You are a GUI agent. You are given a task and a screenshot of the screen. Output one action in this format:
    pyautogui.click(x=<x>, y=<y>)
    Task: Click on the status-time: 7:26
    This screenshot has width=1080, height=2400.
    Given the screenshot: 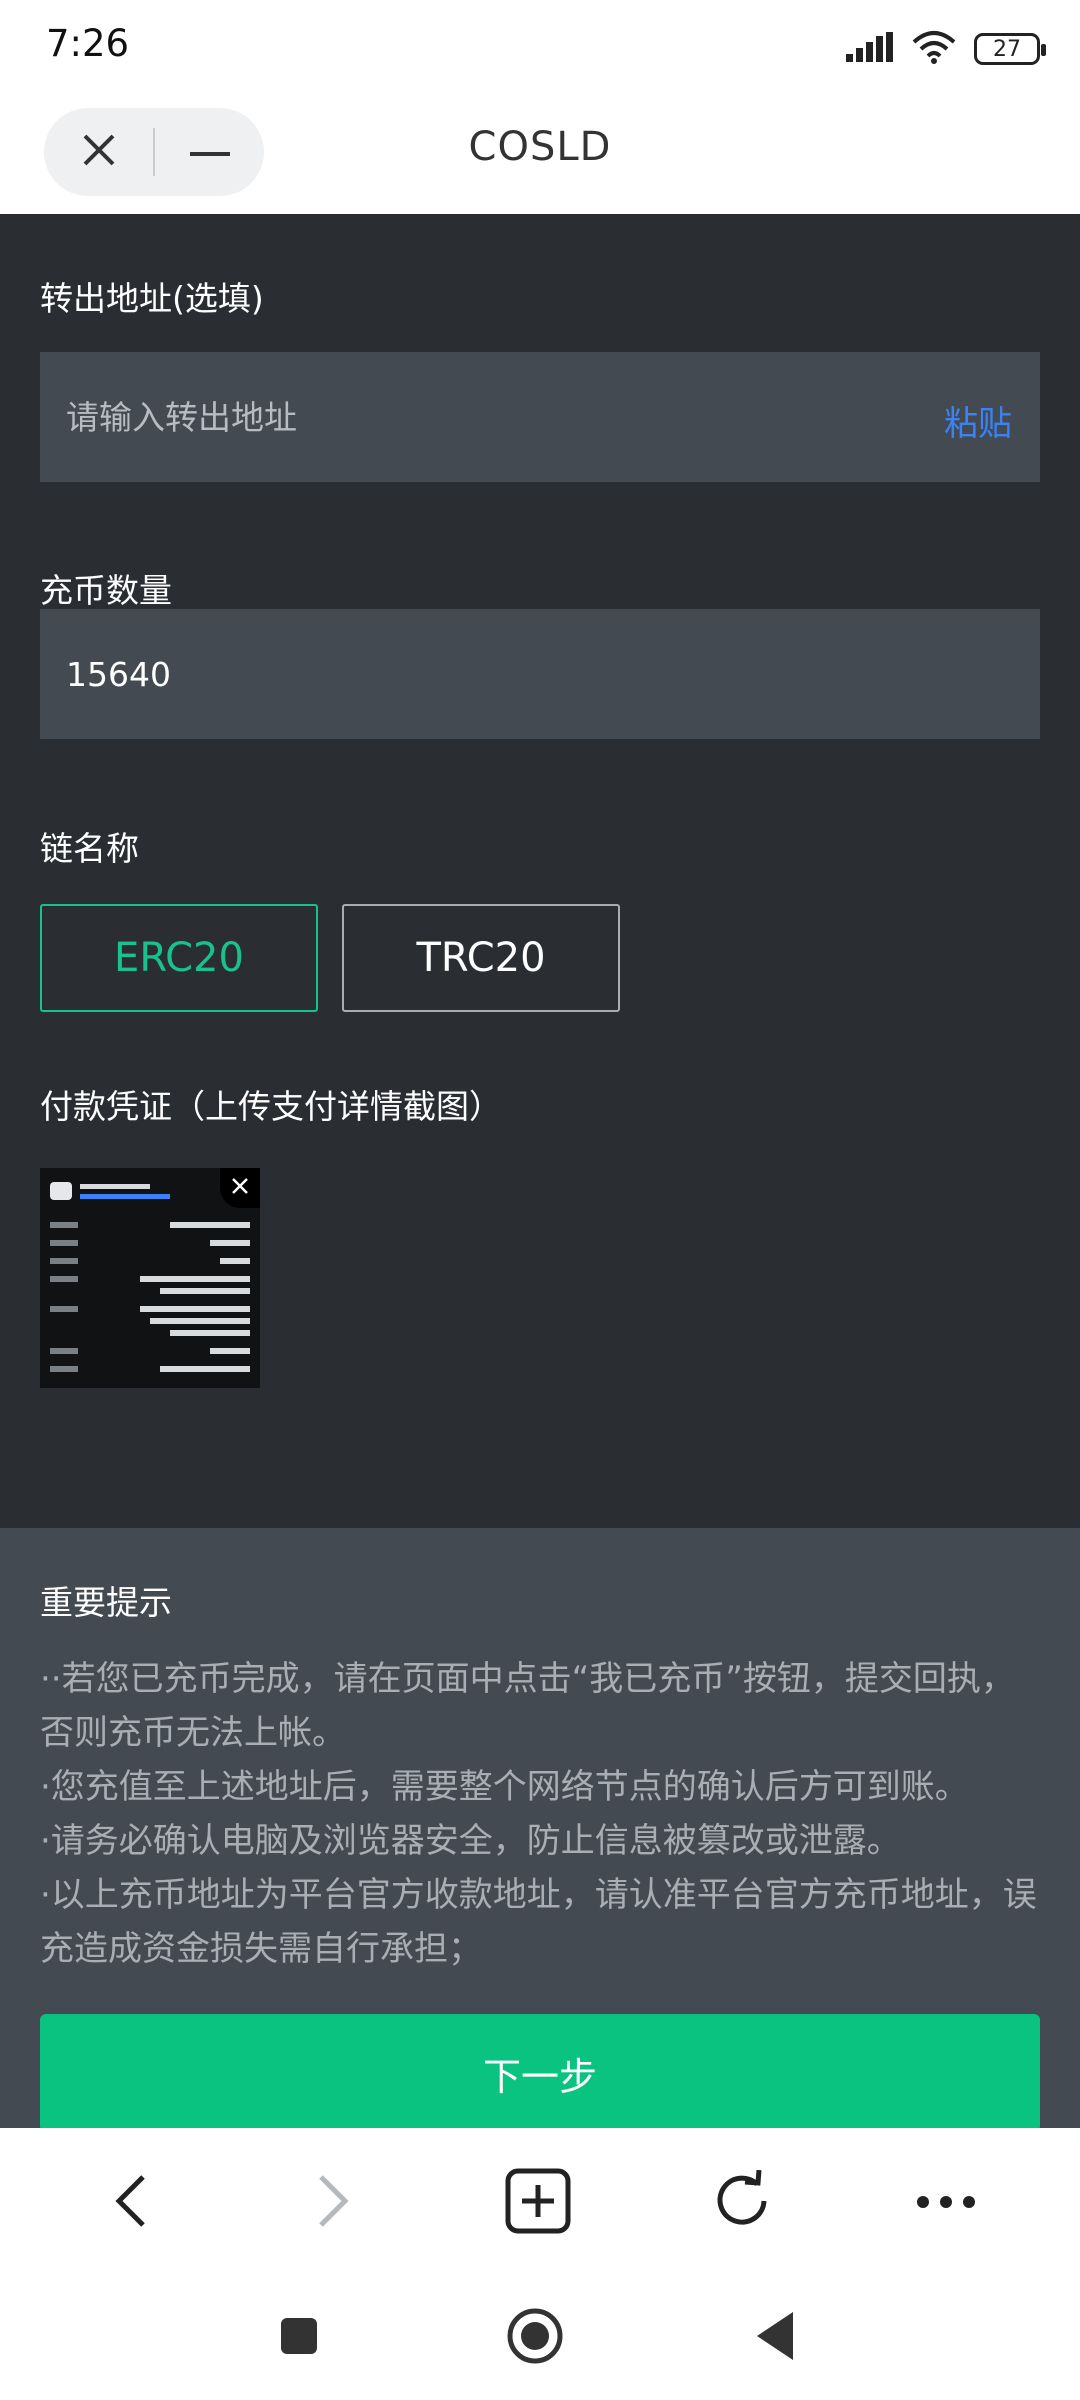 What is the action you would take?
    pyautogui.click(x=88, y=43)
    